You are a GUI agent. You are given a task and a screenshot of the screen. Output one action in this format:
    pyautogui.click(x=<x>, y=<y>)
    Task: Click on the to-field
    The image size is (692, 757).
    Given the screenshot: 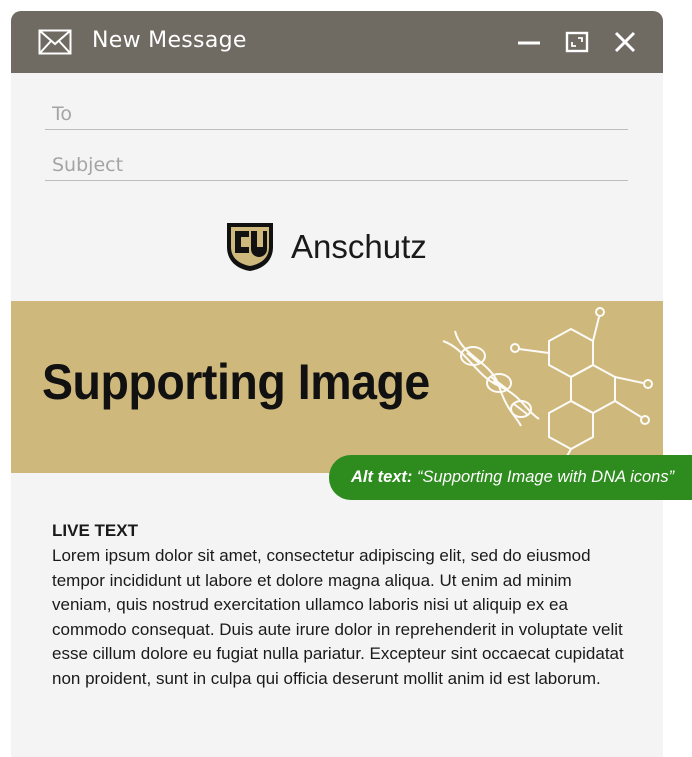 What is the action you would take?
    pyautogui.click(x=336, y=114)
    